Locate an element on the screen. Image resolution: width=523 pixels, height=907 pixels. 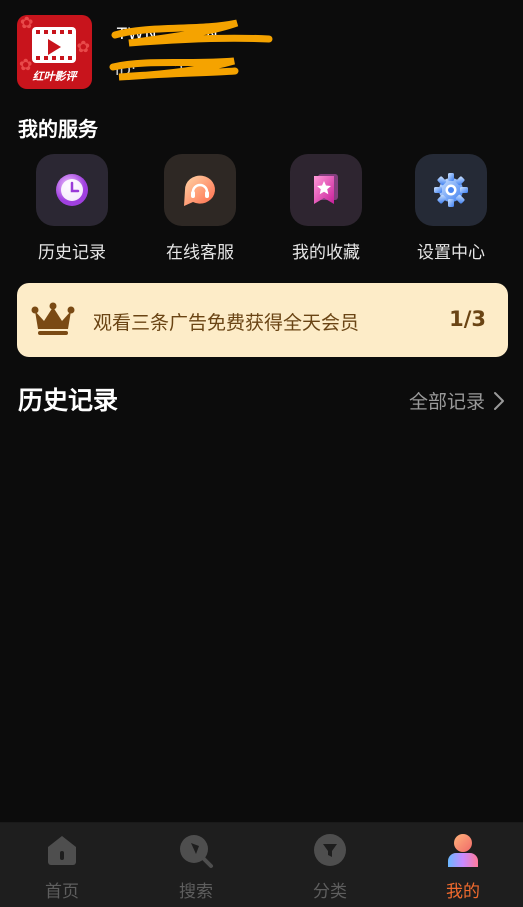
profile-icon is located at coordinates (463, 850).